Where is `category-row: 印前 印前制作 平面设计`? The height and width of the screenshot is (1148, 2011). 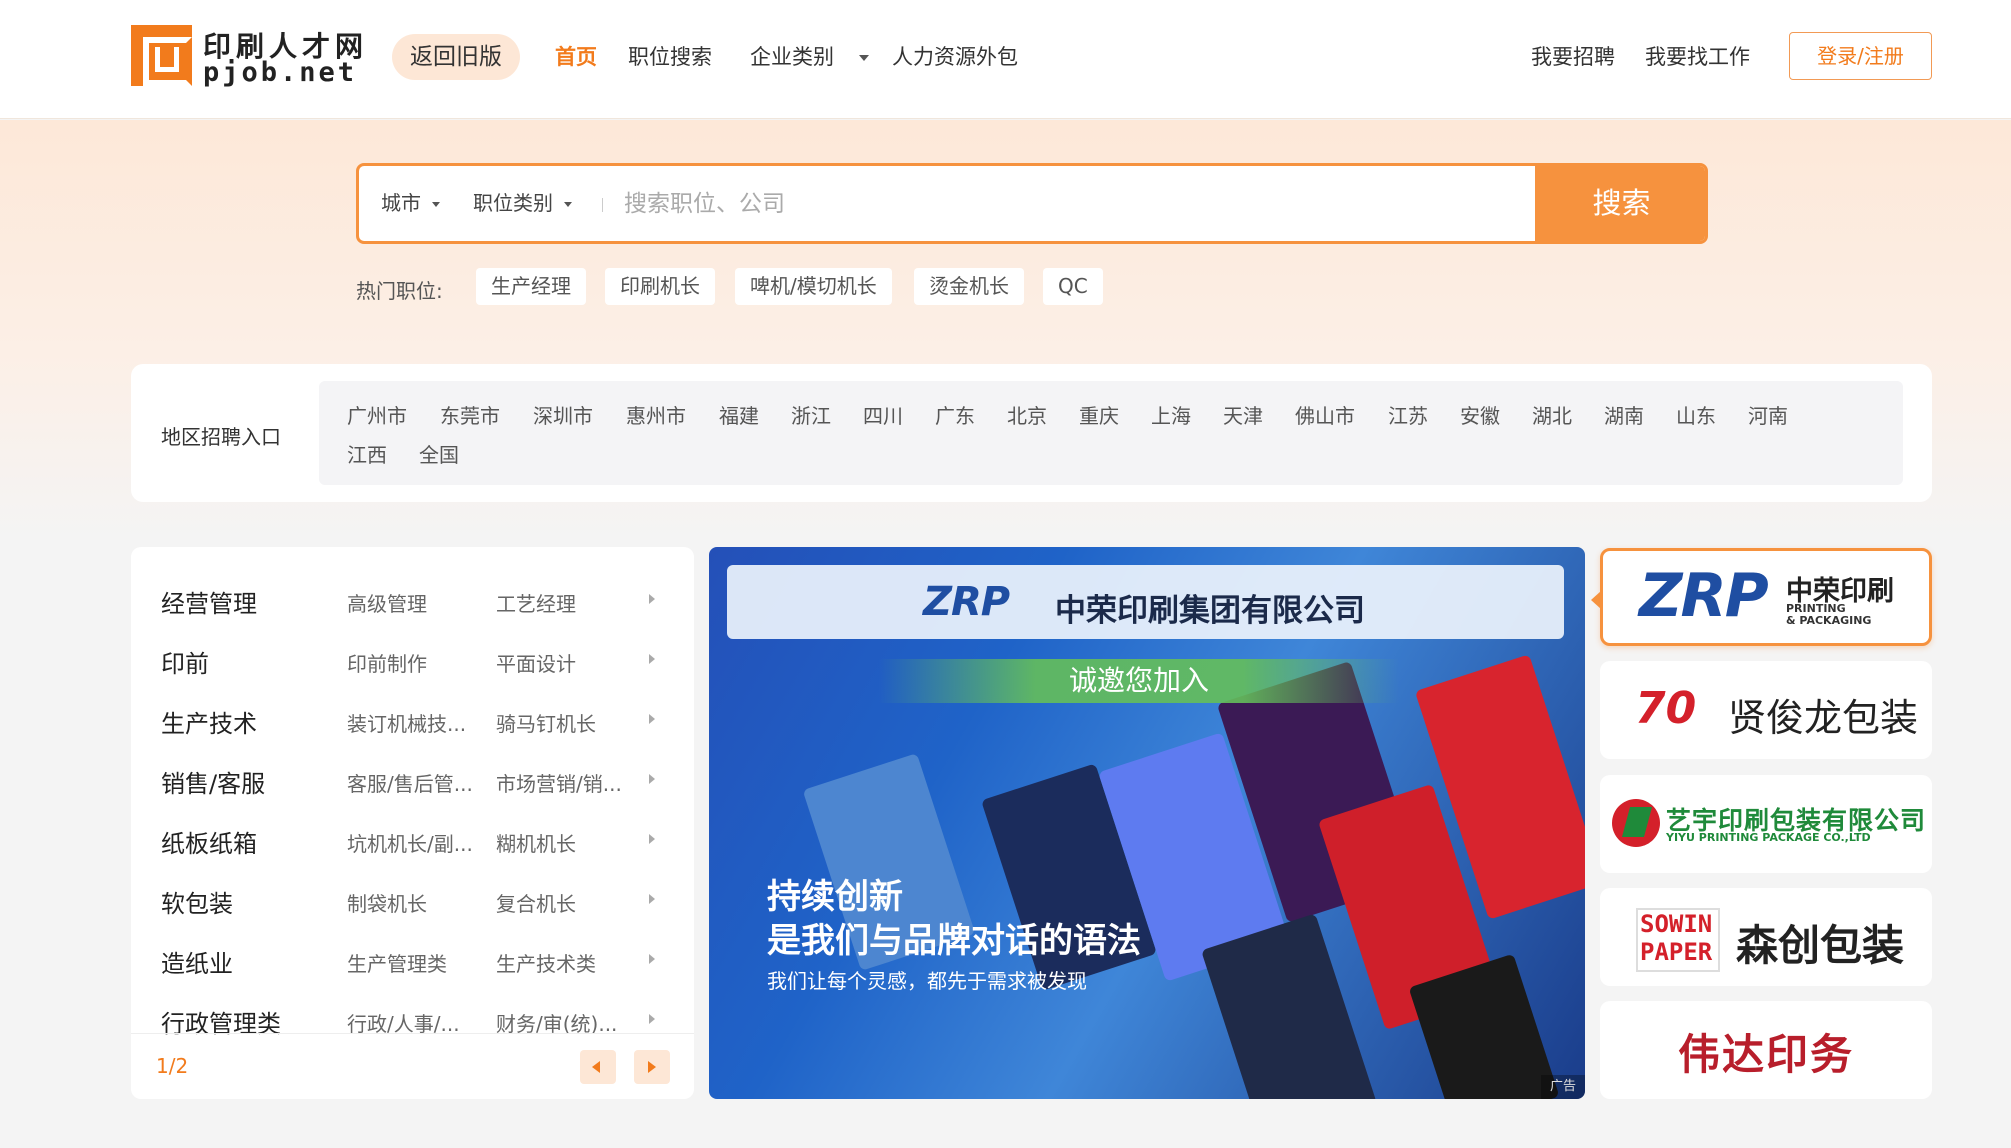
category-row: 印前 印前制作 平面设计 is located at coordinates (412, 654).